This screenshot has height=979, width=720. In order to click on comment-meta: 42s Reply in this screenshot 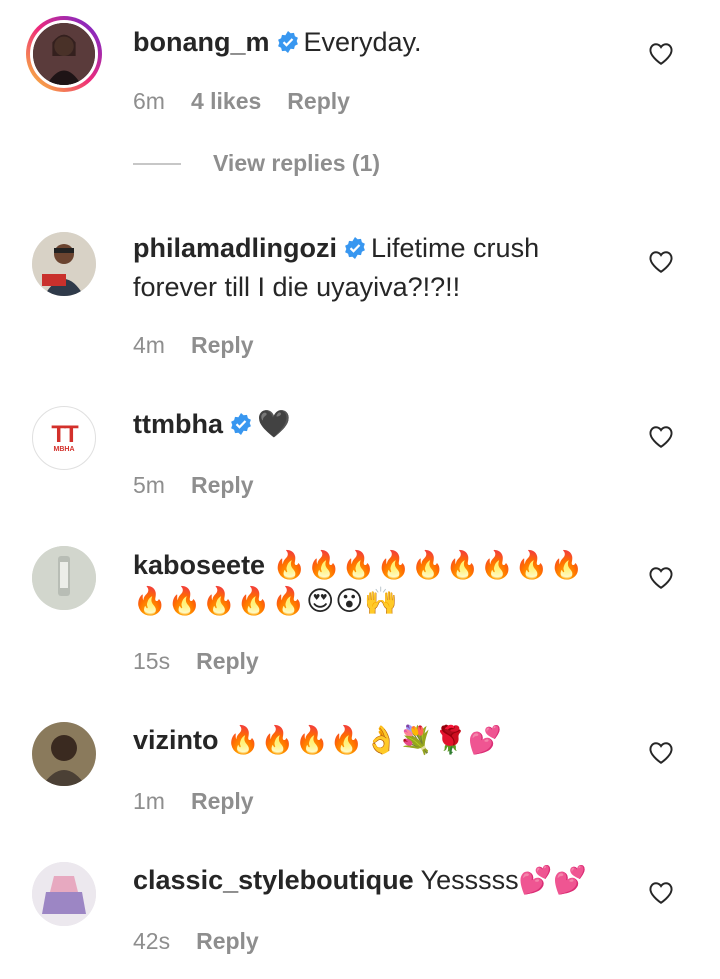, I will do `click(196, 941)`.